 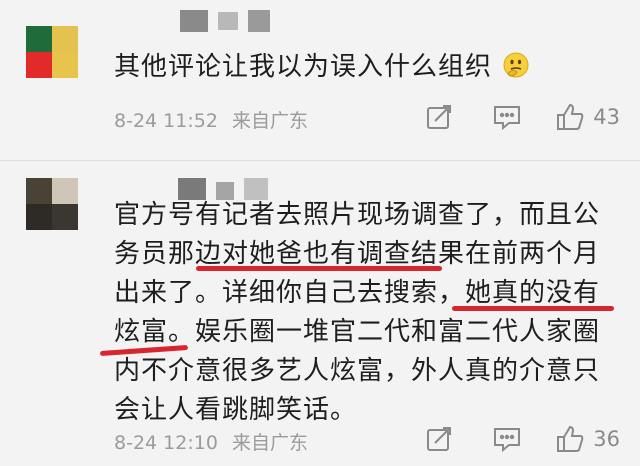 I want to click on comment-text-content: 其他评论让我以为误入什么组织, so click(x=303, y=67).